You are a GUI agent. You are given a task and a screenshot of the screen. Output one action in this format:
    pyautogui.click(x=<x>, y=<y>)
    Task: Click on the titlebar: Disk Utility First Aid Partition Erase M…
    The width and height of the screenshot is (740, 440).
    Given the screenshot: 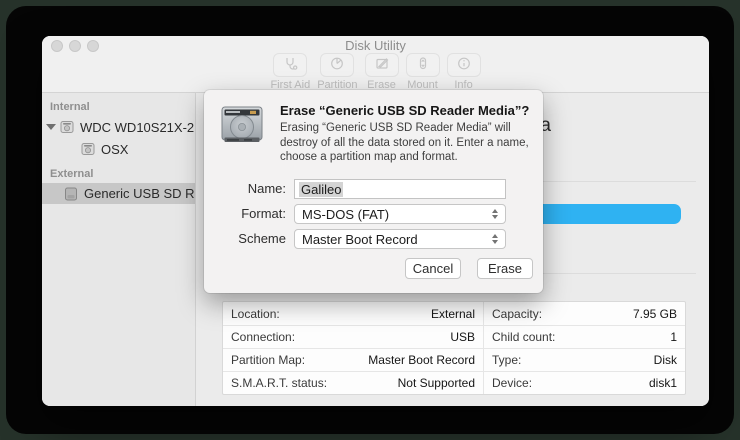 What is the action you would take?
    pyautogui.click(x=375, y=64)
    